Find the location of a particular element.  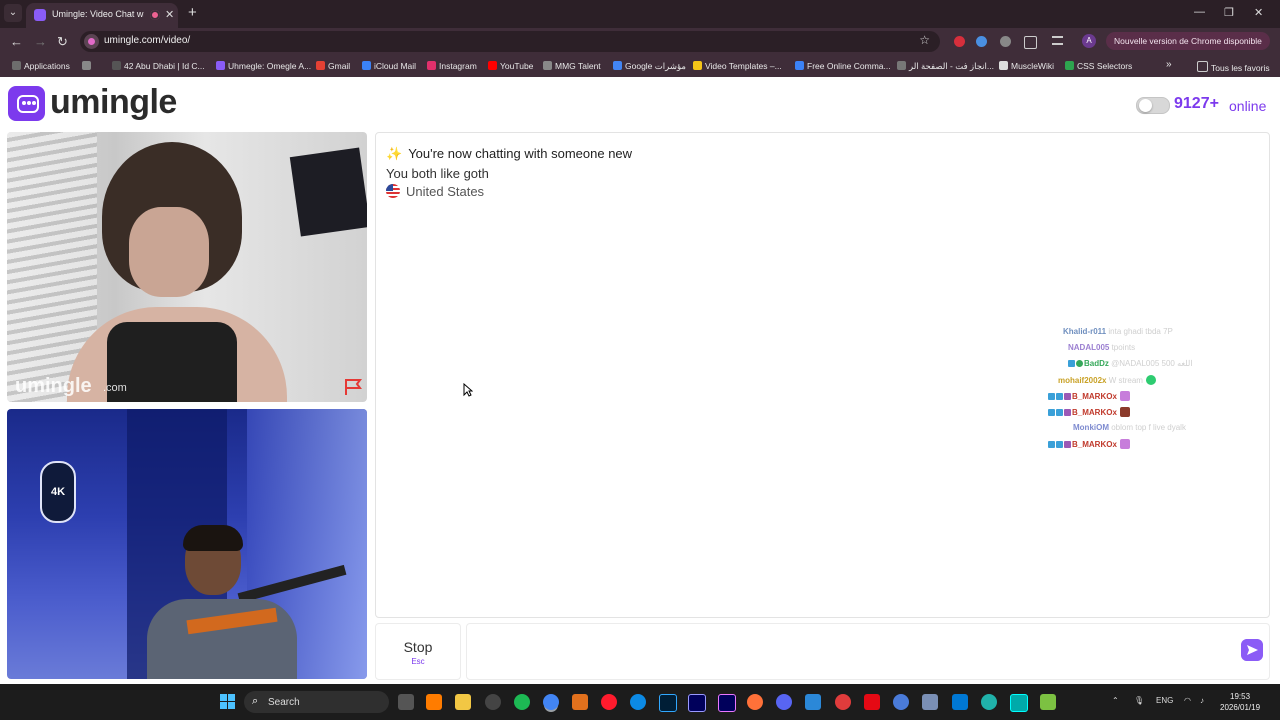

volume-icon: ♪ is located at coordinates (1202, 700).